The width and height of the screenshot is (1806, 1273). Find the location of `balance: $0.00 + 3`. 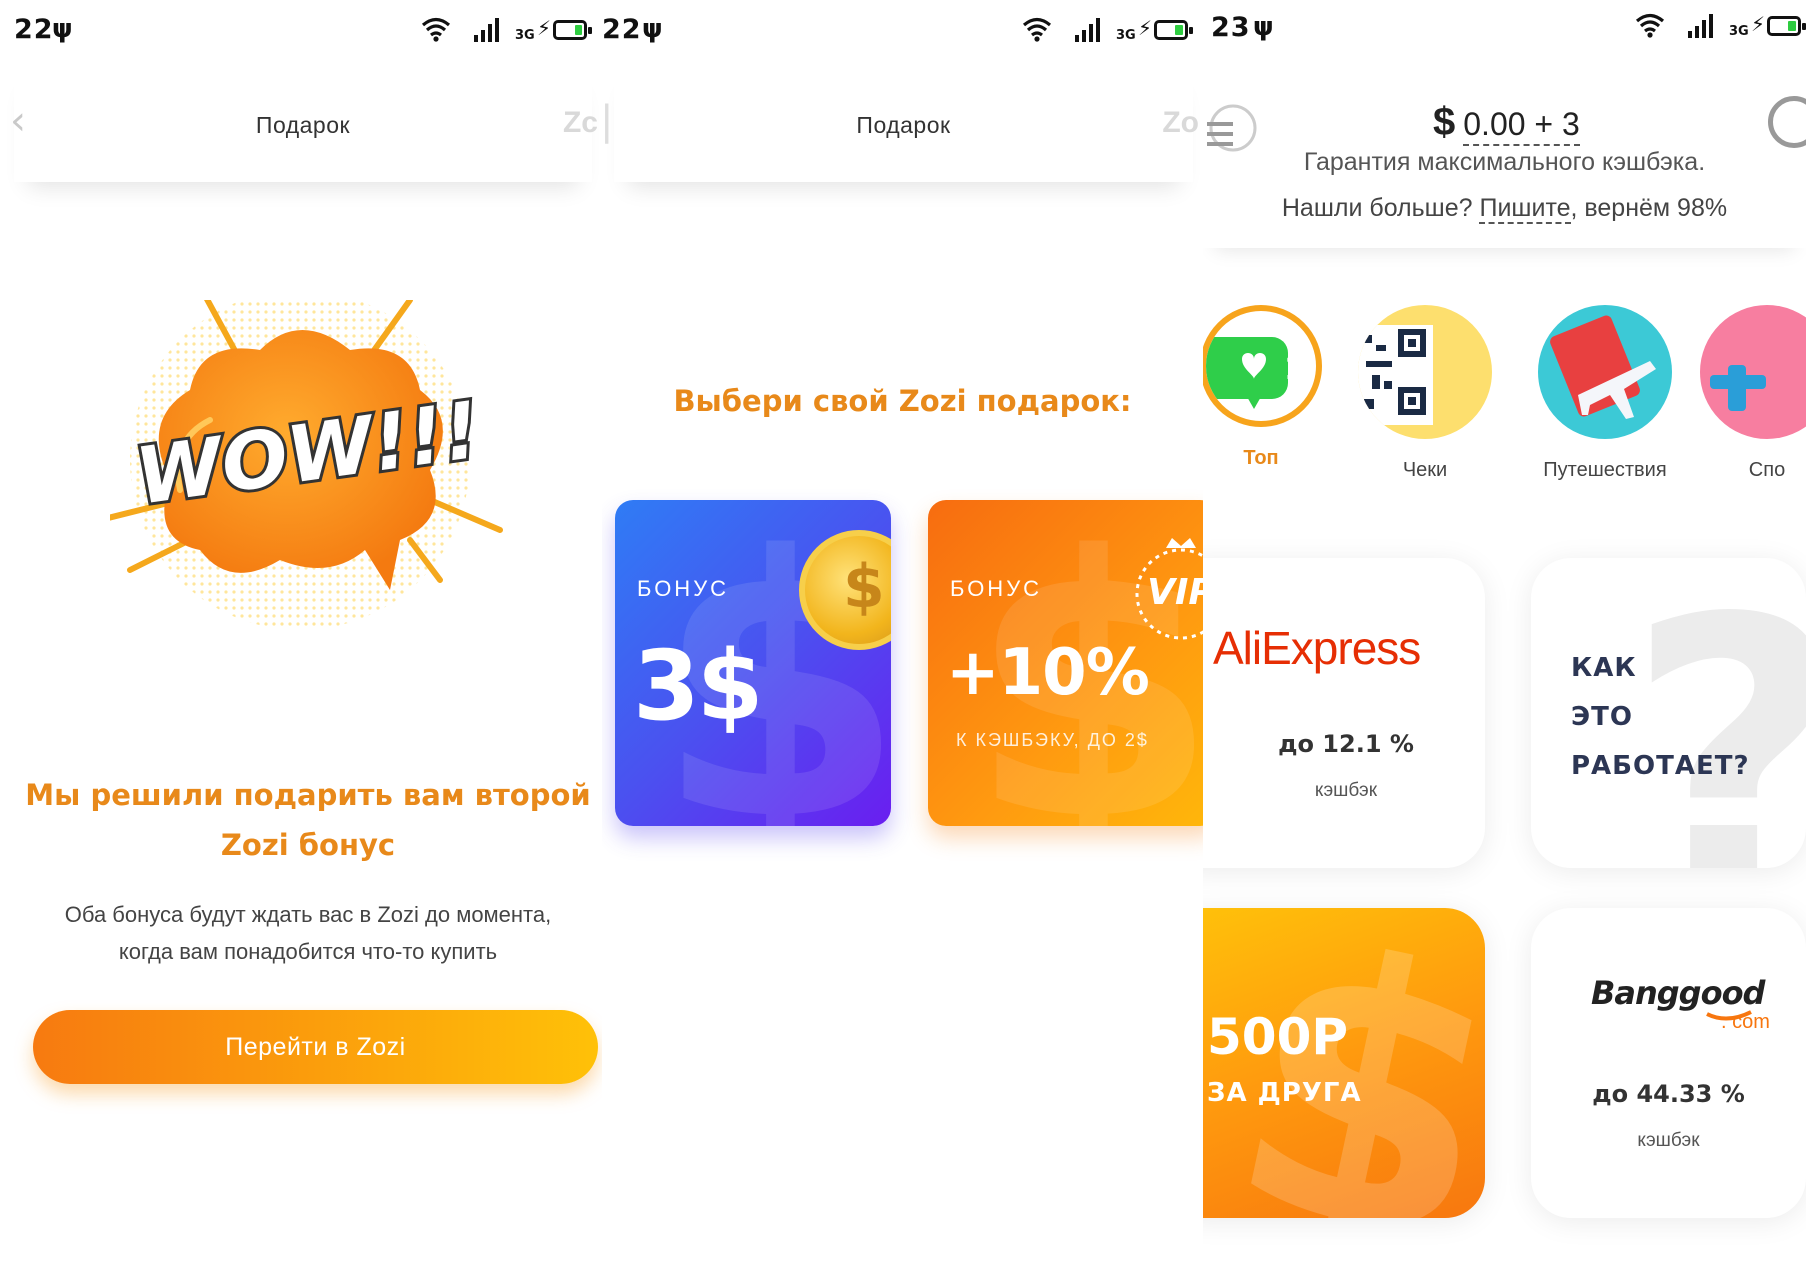

balance: $0.00 + 3 is located at coordinates (1506, 123).